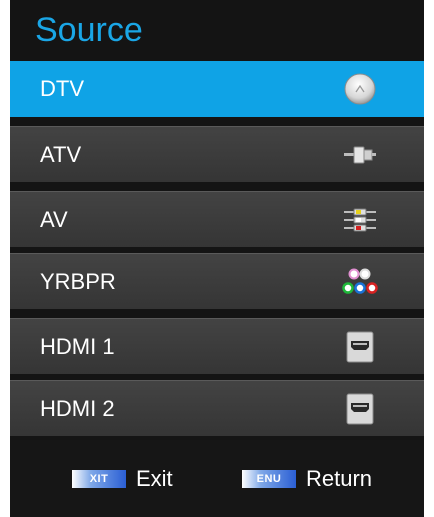 Image resolution: width=434 pixels, height=517 pixels. Describe the element at coordinates (217, 281) in the screenshot. I see `source-item-yrbpr: YRBPR` at that location.